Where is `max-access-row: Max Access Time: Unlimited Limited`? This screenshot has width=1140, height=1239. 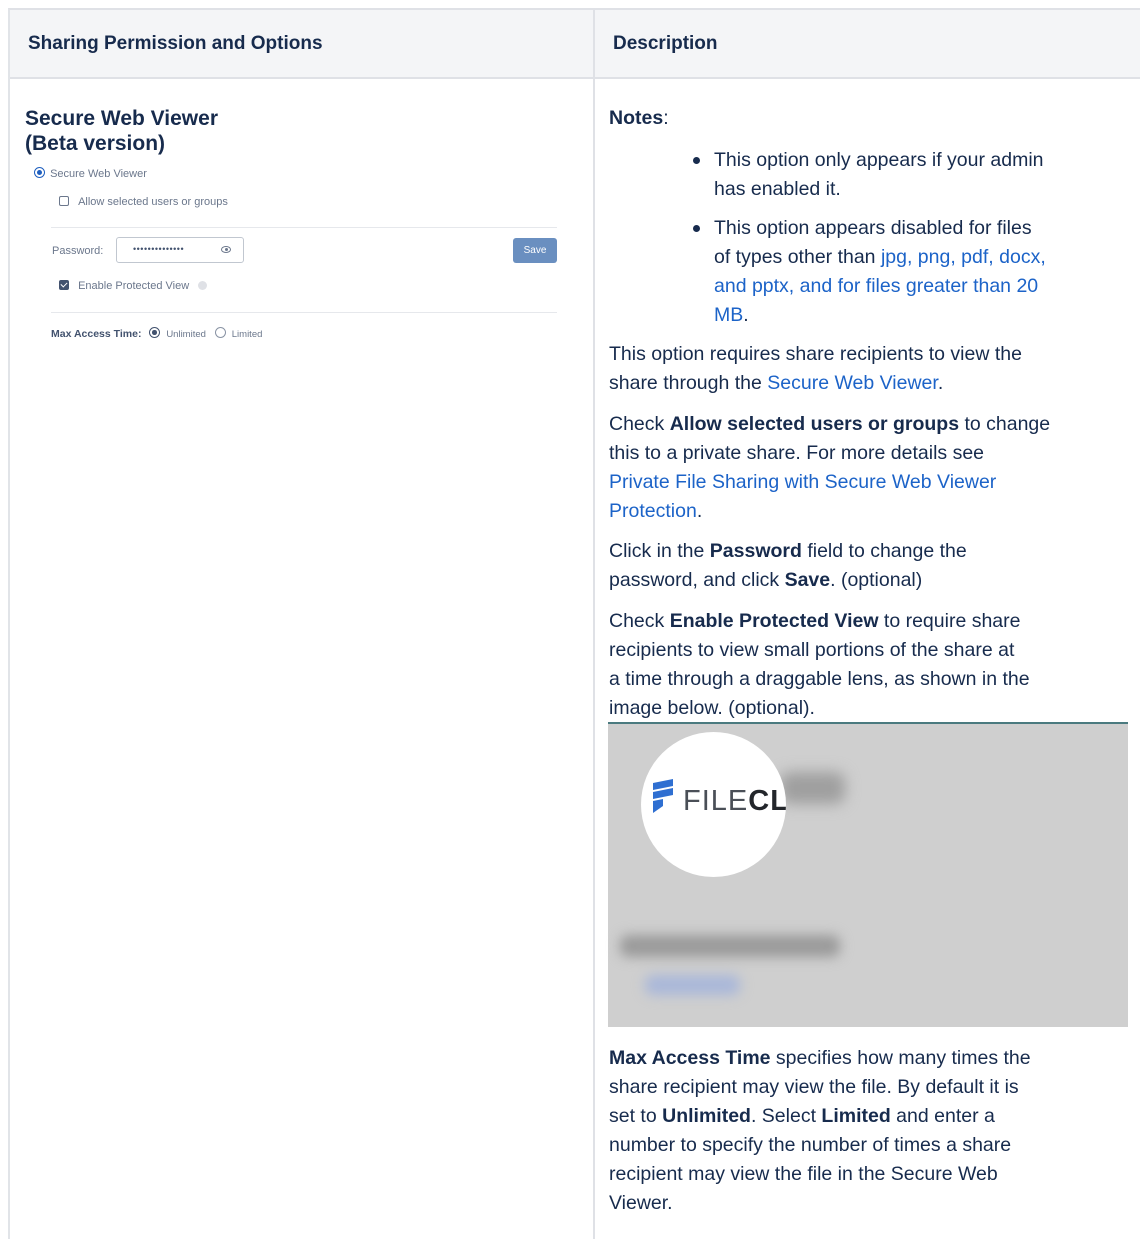
max-access-row: Max Access Time: Unlimited Limited is located at coordinates (156, 333).